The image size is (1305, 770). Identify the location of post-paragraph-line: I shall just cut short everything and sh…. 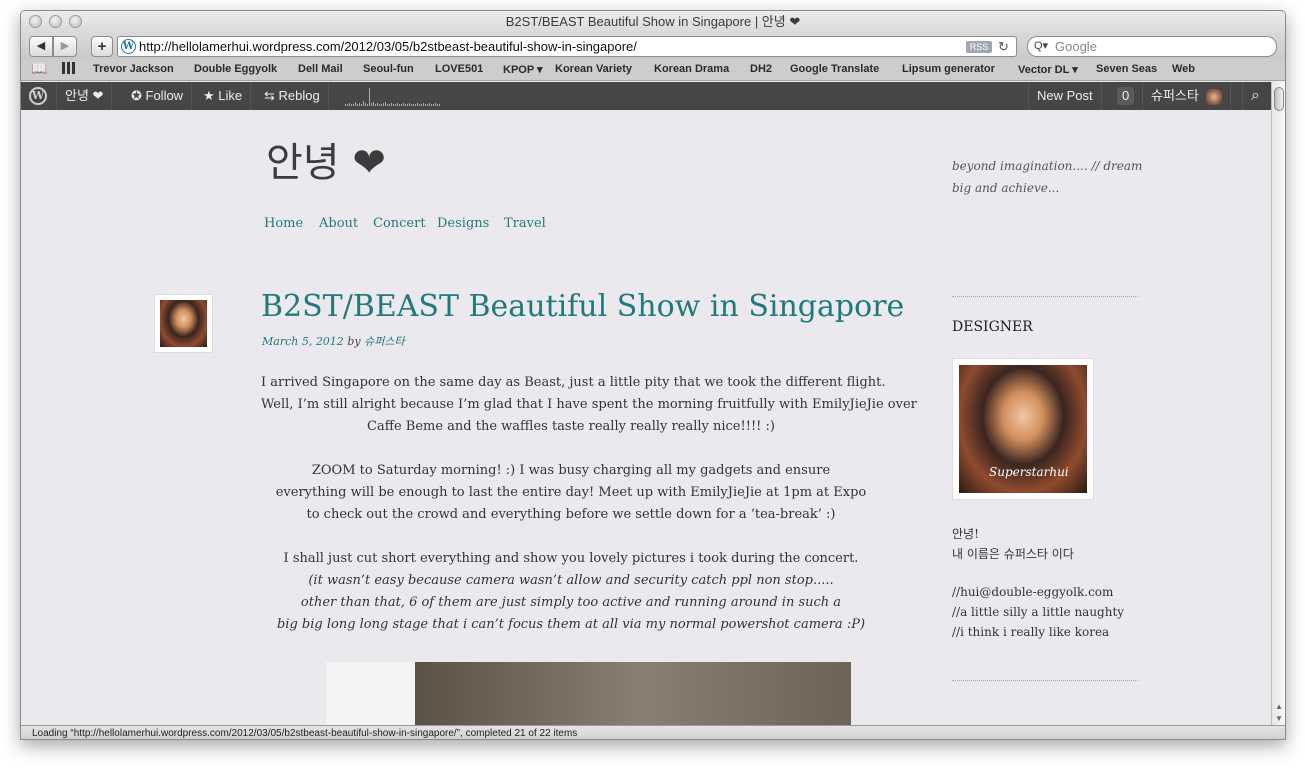
(571, 558).